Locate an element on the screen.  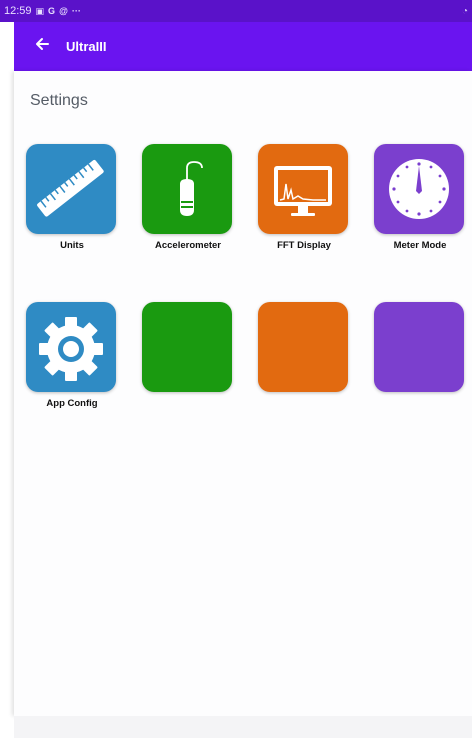
accelerometer-button is located at coordinates (187, 189).